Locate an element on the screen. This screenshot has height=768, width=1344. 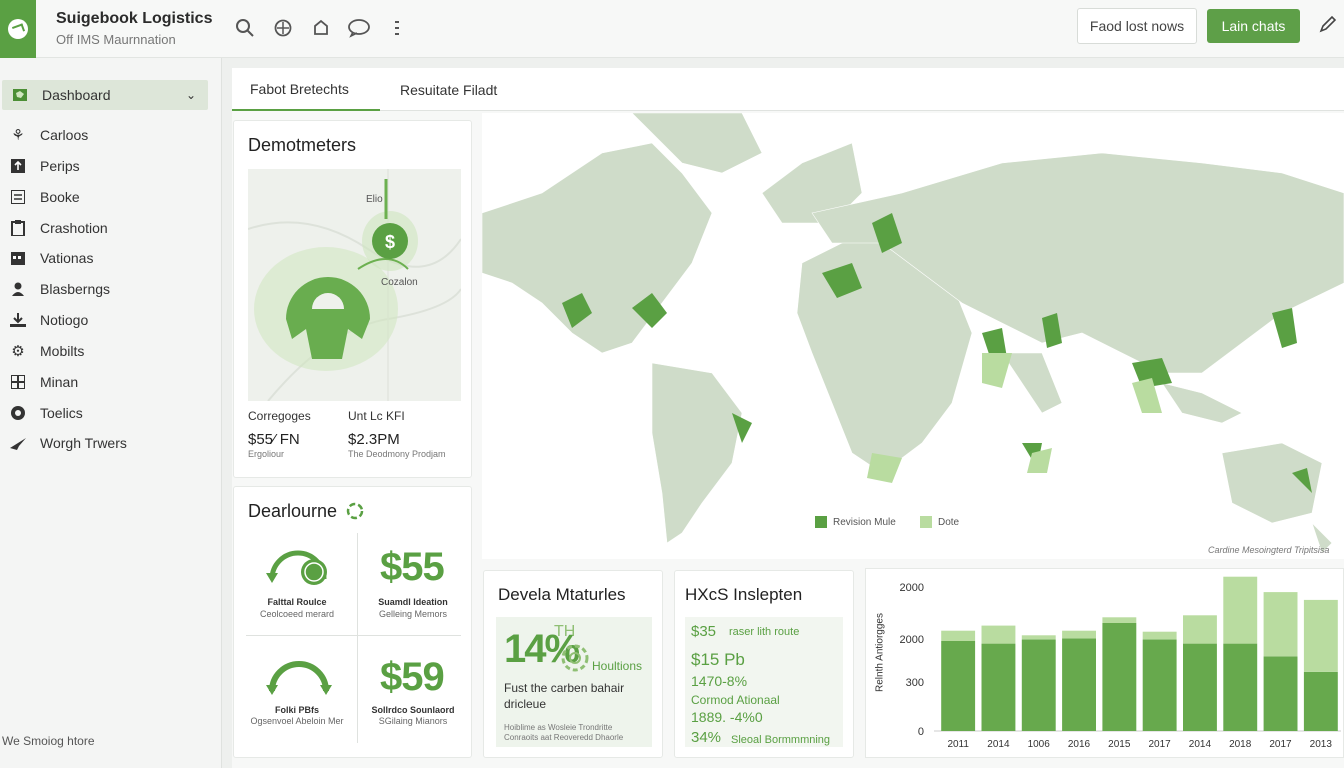
sidebar-item-blasberngs: Blasberngs is located at coordinates (111, 289).